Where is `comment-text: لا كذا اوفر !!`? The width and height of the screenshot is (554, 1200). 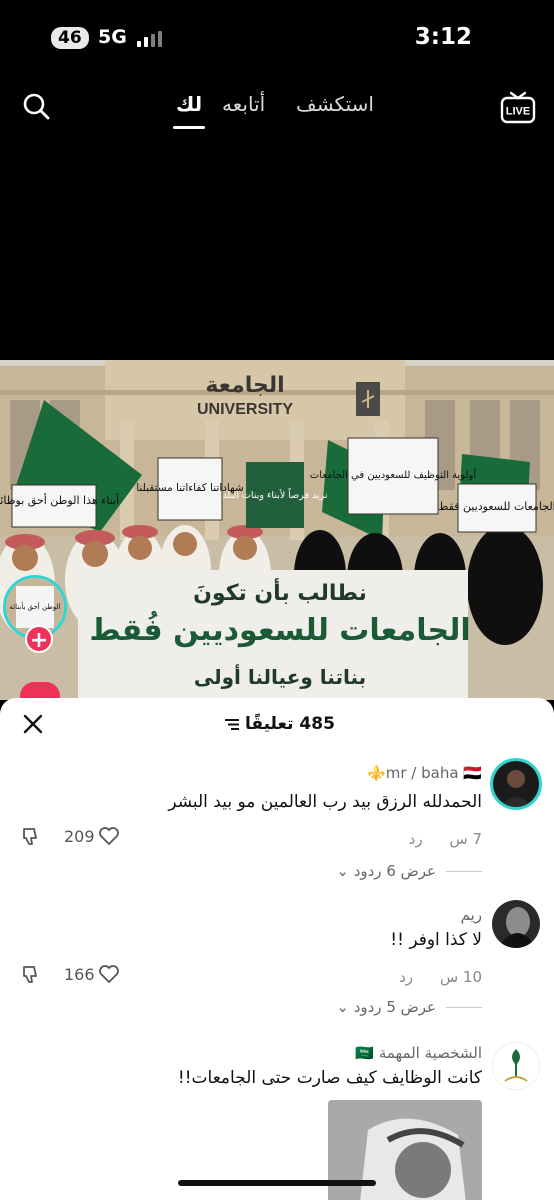 comment-text: لا كذا اوفر !! is located at coordinates (436, 940).